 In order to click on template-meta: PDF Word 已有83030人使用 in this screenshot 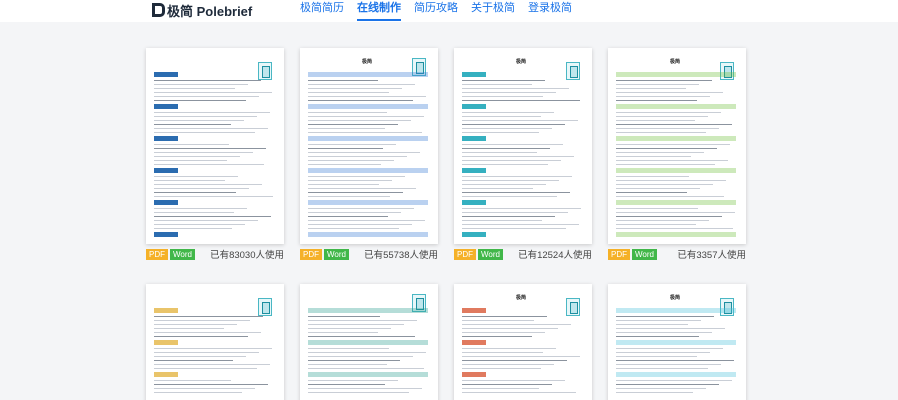, I will do `click(215, 254)`.